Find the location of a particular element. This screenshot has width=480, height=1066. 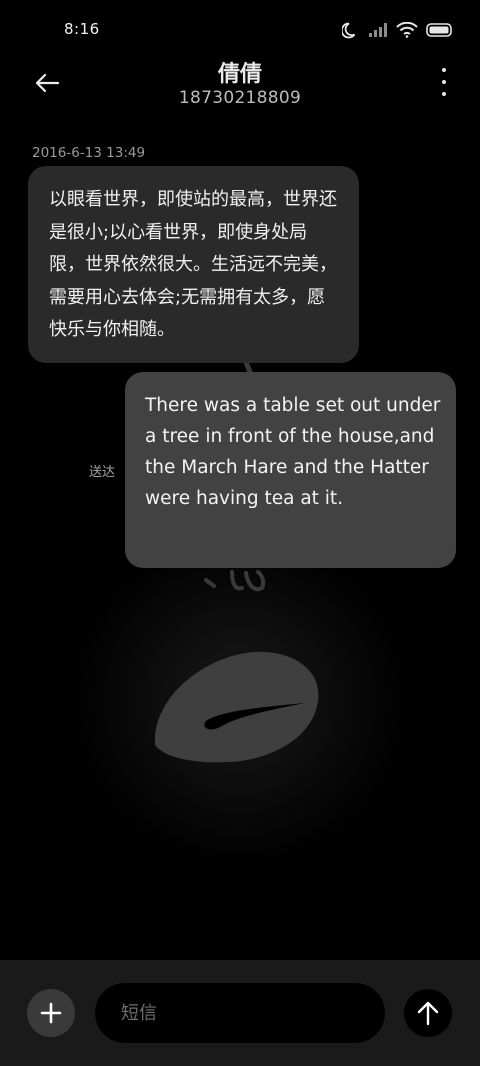

plus-icon is located at coordinates (51, 1013).